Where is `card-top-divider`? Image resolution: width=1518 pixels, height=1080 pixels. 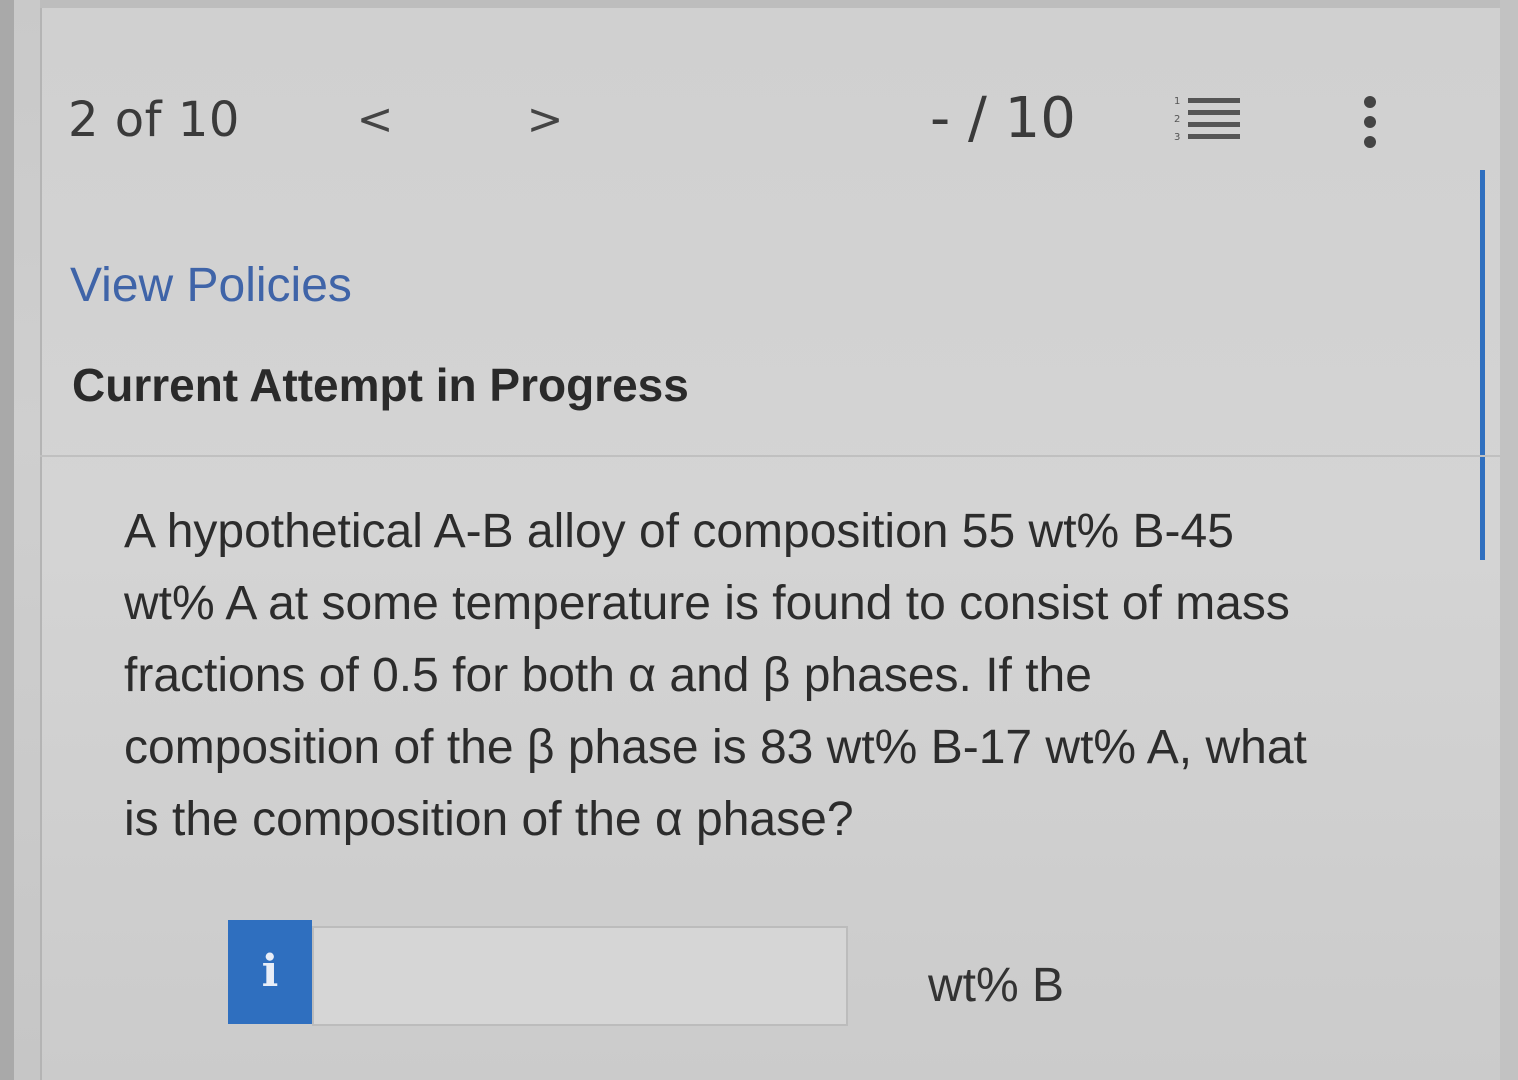 card-top-divider is located at coordinates (770, 4).